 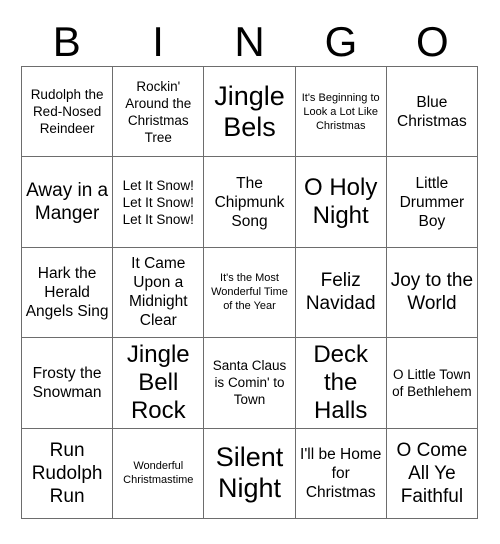 I want to click on bingo-cell-label: Santa Claus is Comin' to Town, so click(x=249, y=383).